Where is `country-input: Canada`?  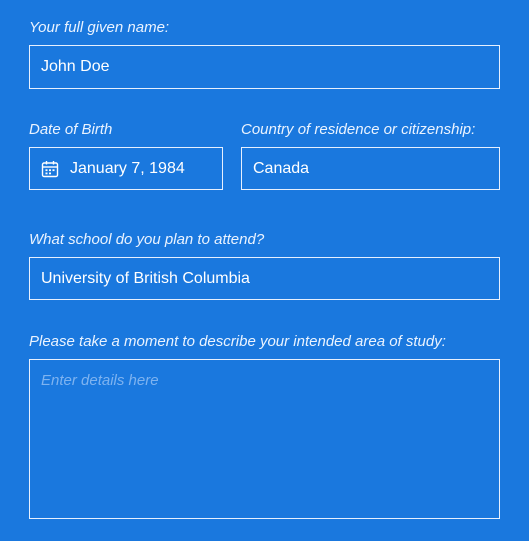 country-input: Canada is located at coordinates (370, 168).